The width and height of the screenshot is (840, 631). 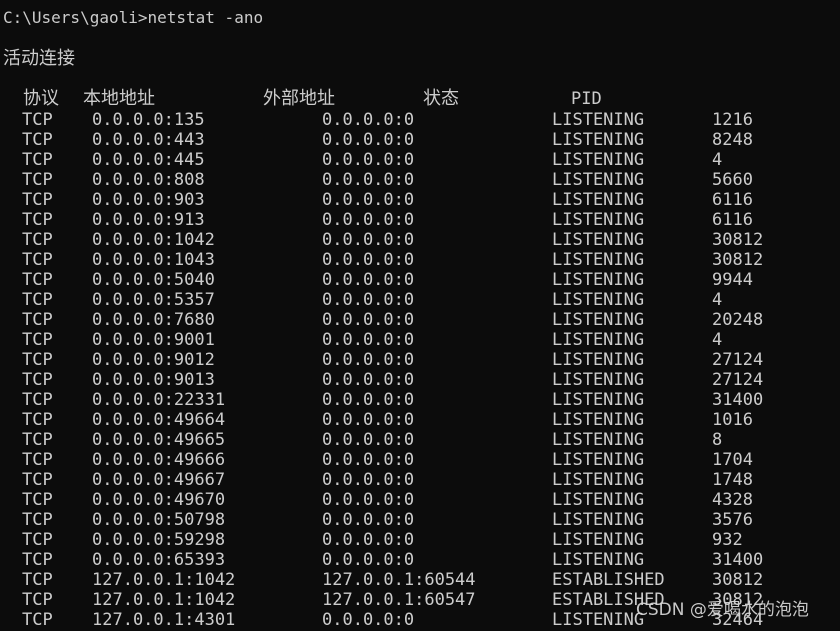 What do you see at coordinates (420, 99) in the screenshot?
I see `table-header: 协议 本地地址 外部地址 状态 PID` at bounding box center [420, 99].